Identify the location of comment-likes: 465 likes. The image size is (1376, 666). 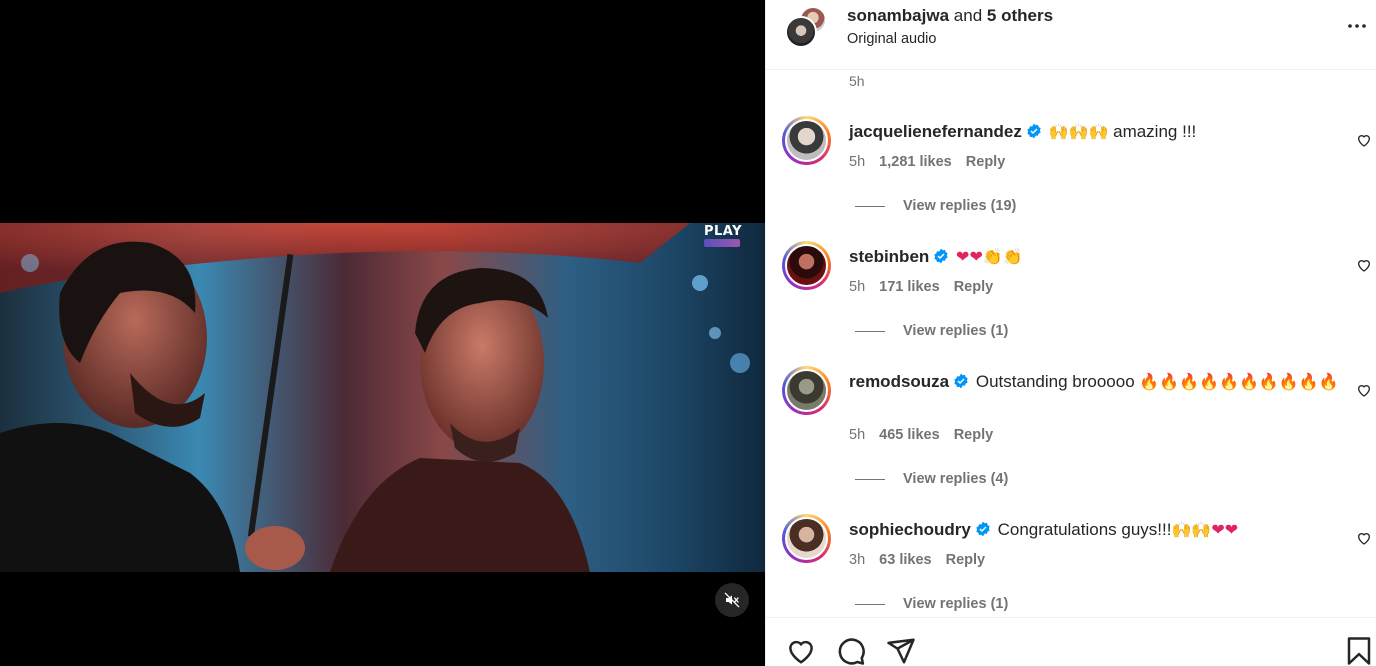
(909, 435).